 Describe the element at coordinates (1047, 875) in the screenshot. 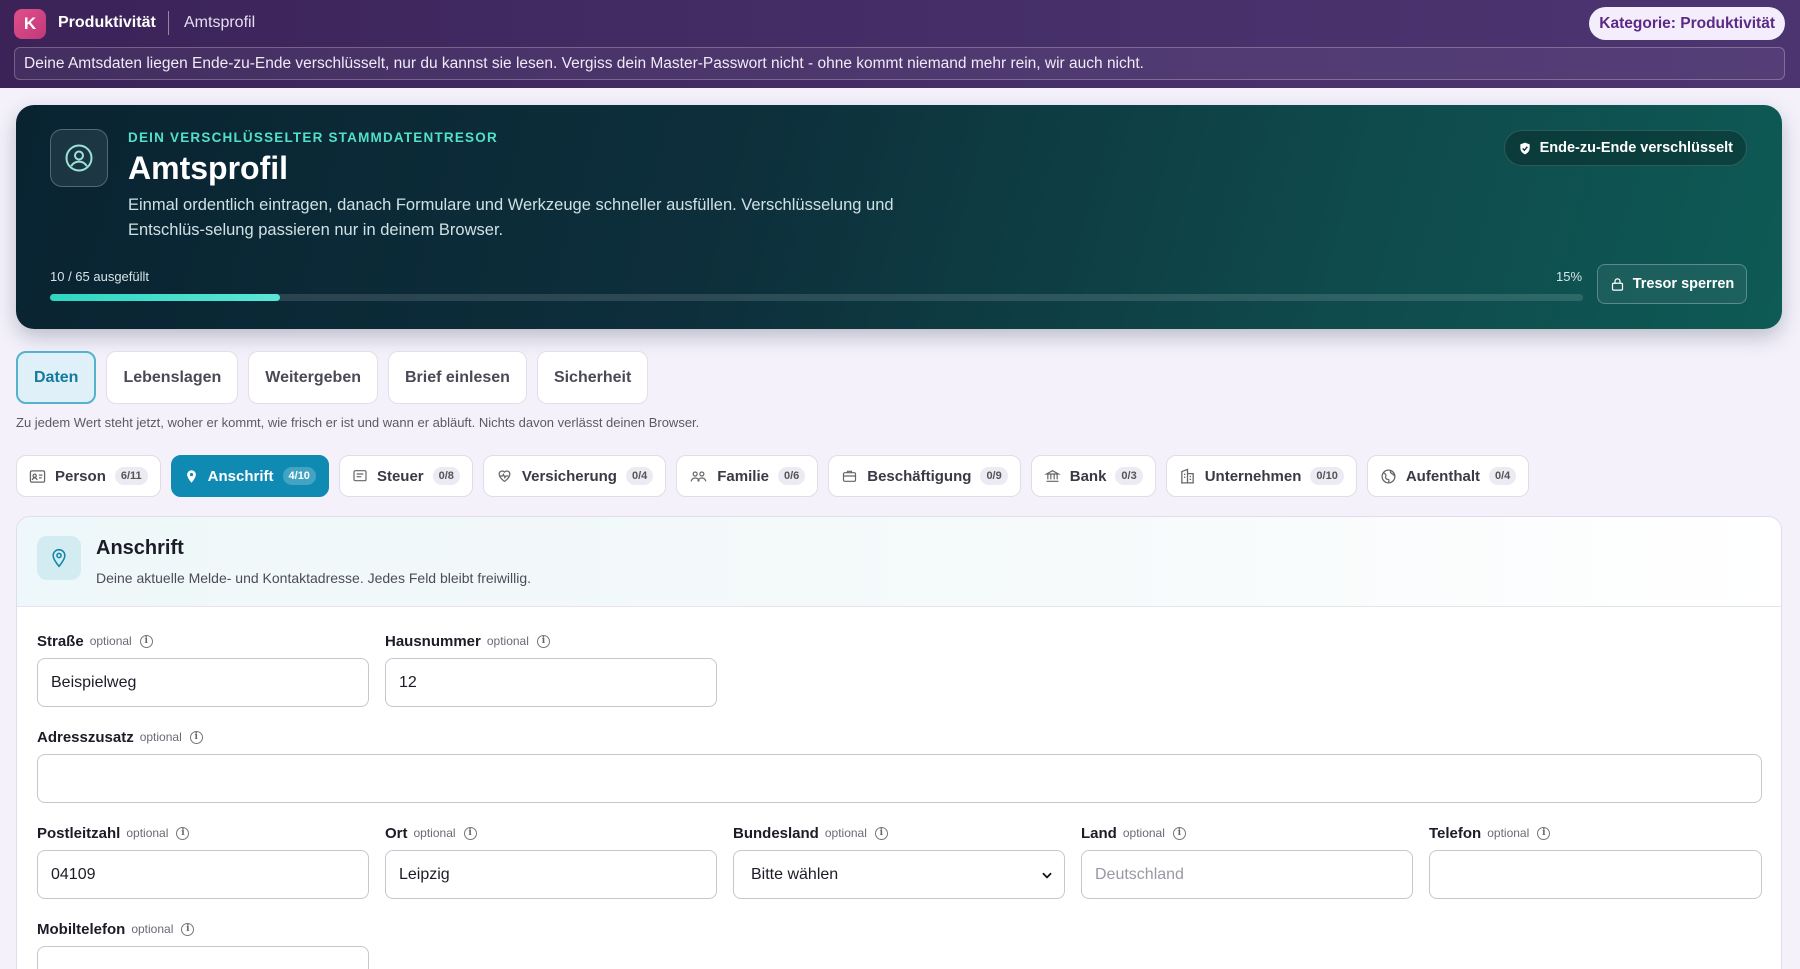

I see `chevron-down-icon` at that location.